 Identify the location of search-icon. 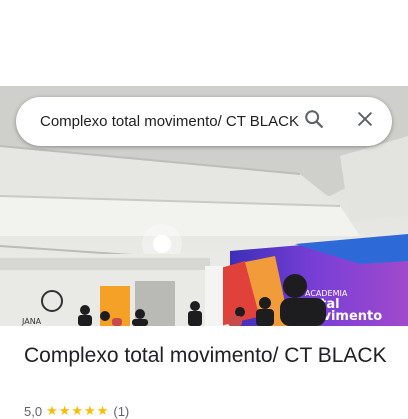
(314, 121).